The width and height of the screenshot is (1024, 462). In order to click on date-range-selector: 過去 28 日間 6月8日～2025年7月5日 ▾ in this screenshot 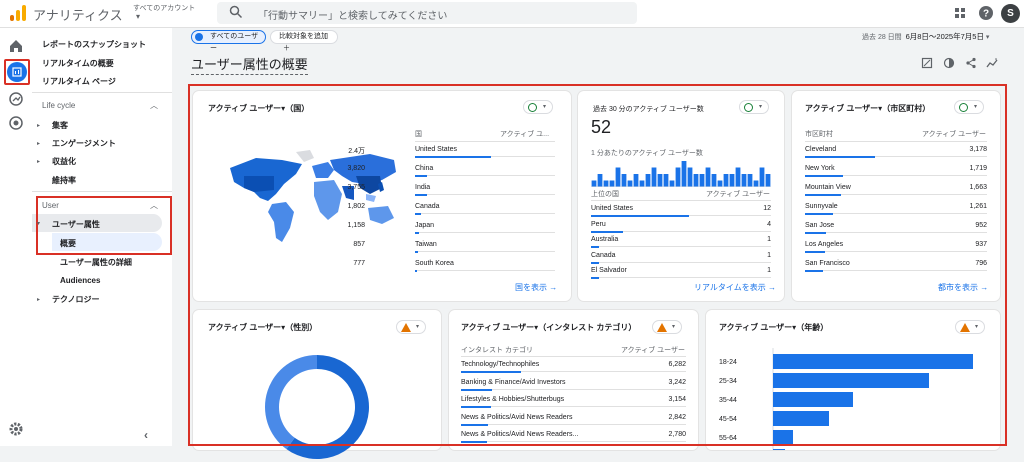, I will do `click(925, 36)`.